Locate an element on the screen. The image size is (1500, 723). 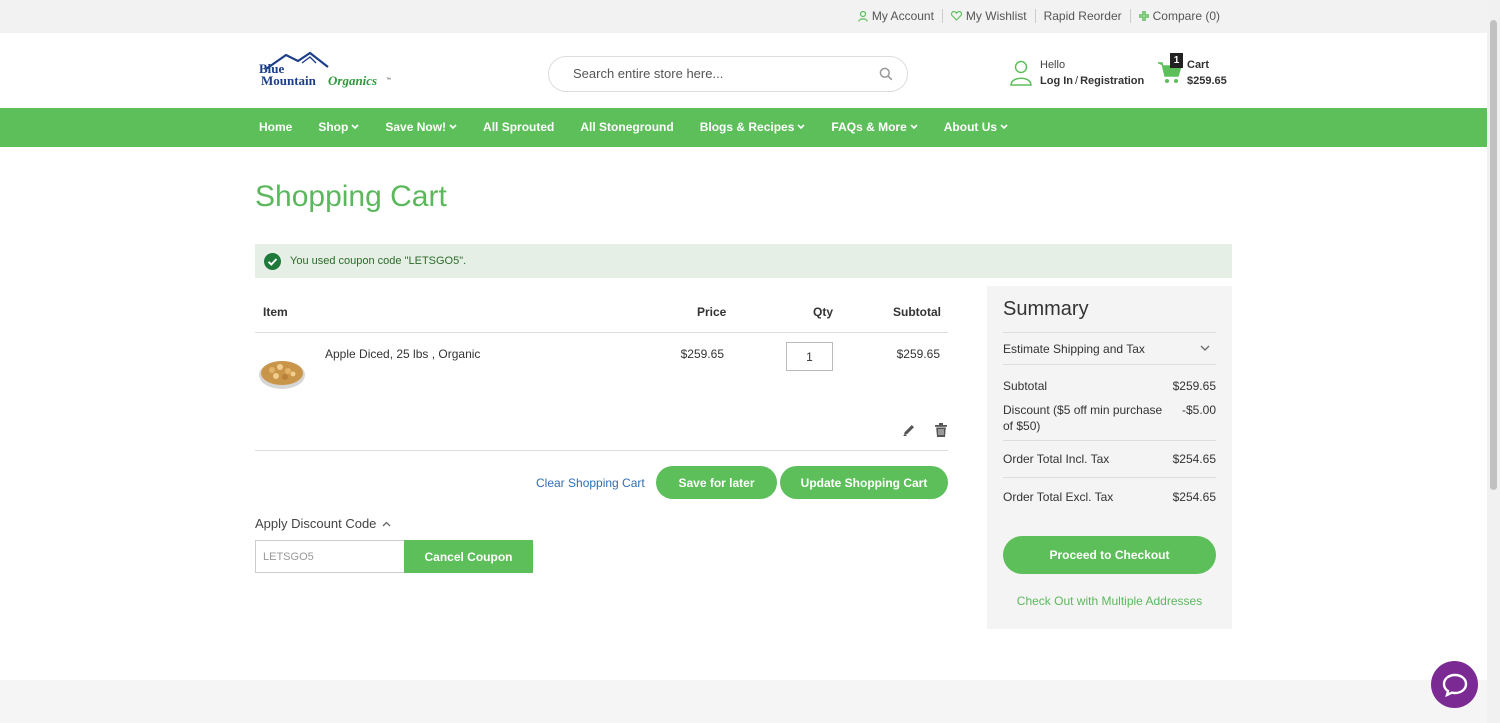
proceed-to-checkout-button: Proceed to Checkout is located at coordinates (1109, 555).